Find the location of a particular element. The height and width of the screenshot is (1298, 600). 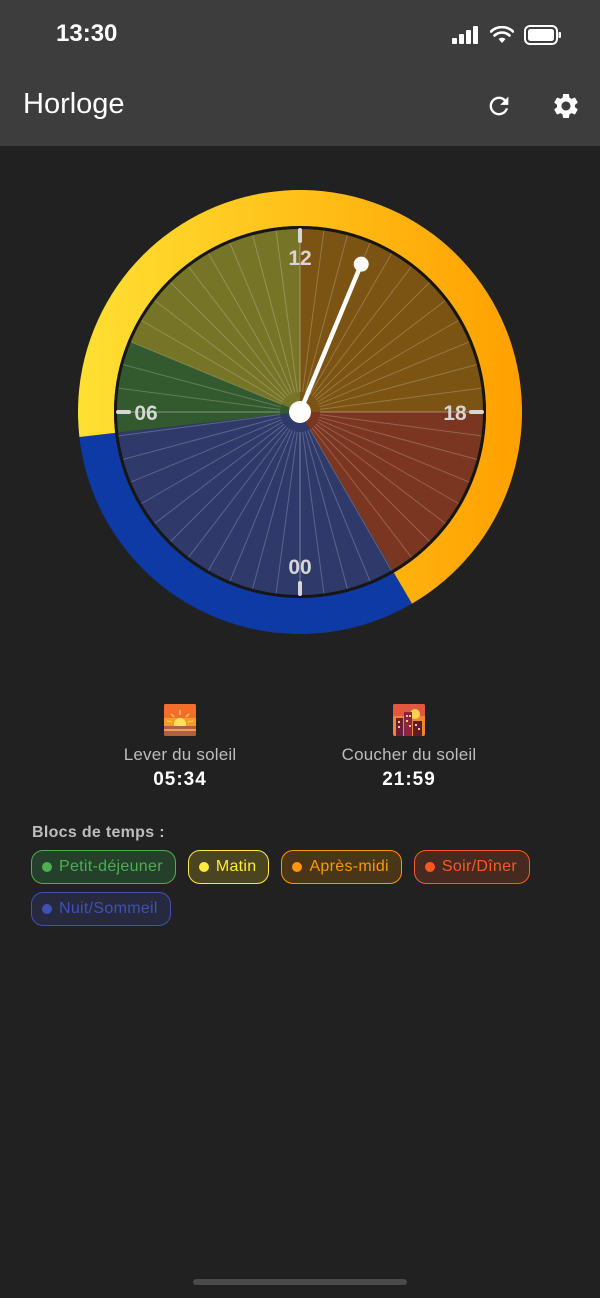

sunset-time: 21:59 is located at coordinates (409, 779).